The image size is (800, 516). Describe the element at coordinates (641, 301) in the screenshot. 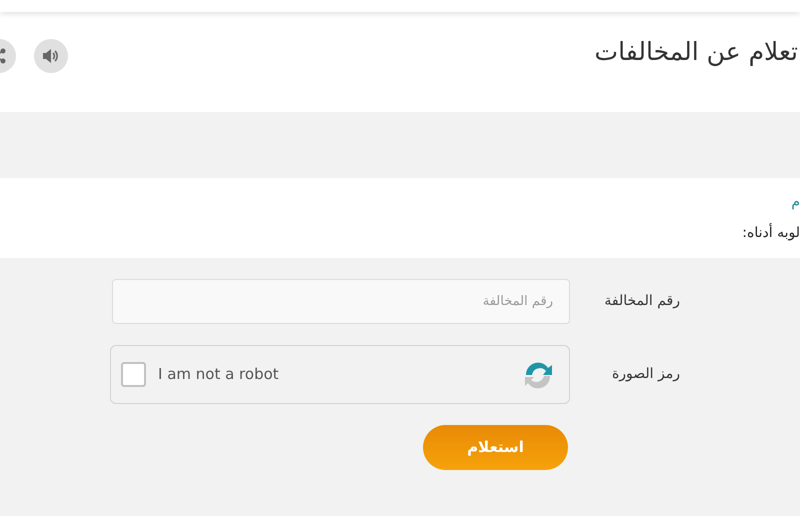

I see `field-label: رقم المخالفة` at that location.